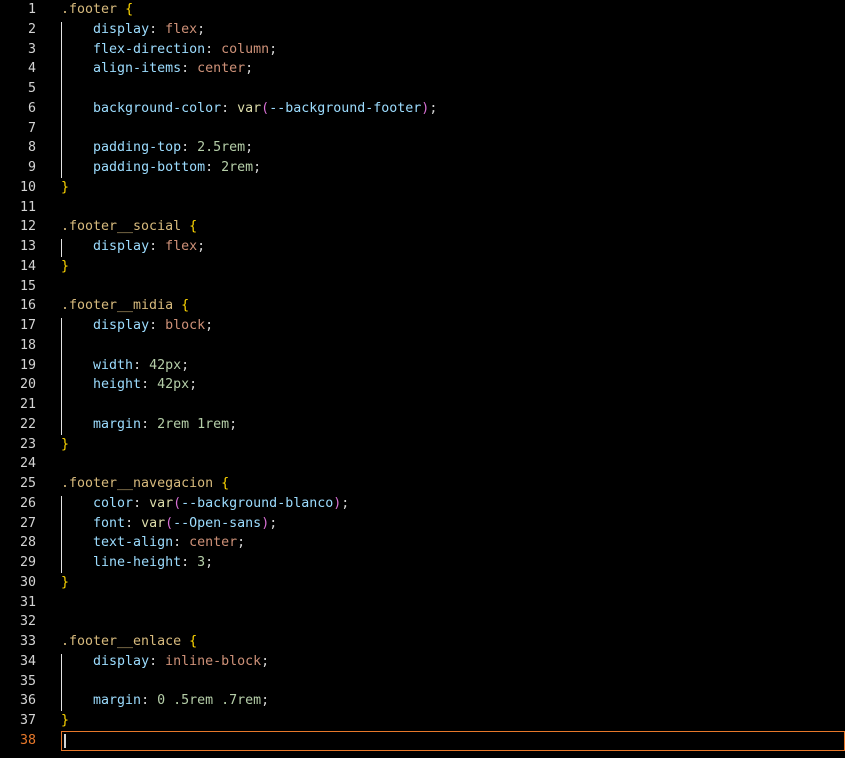 This screenshot has width=845, height=758. I want to click on code-line-content: font: var(--Open-sans);, so click(453, 524).